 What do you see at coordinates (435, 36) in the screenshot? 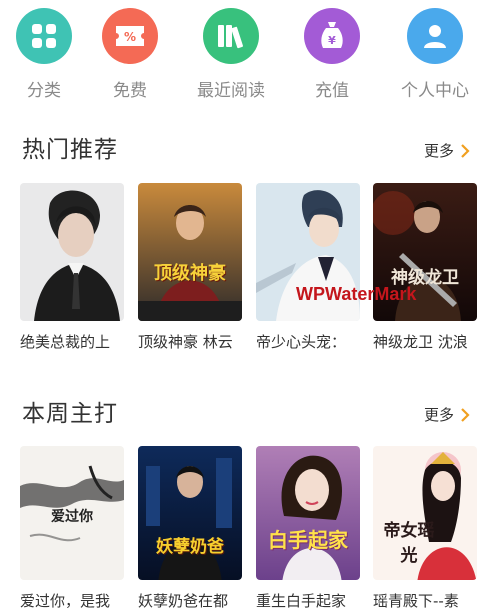
I see `user-icon` at bounding box center [435, 36].